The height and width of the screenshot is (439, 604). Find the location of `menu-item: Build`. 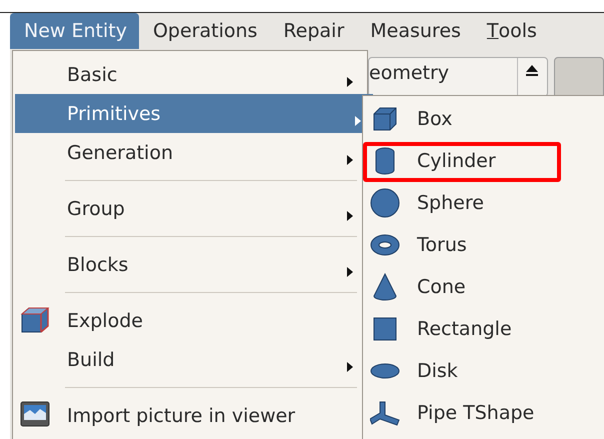

menu-item: Build is located at coordinates (190, 359).